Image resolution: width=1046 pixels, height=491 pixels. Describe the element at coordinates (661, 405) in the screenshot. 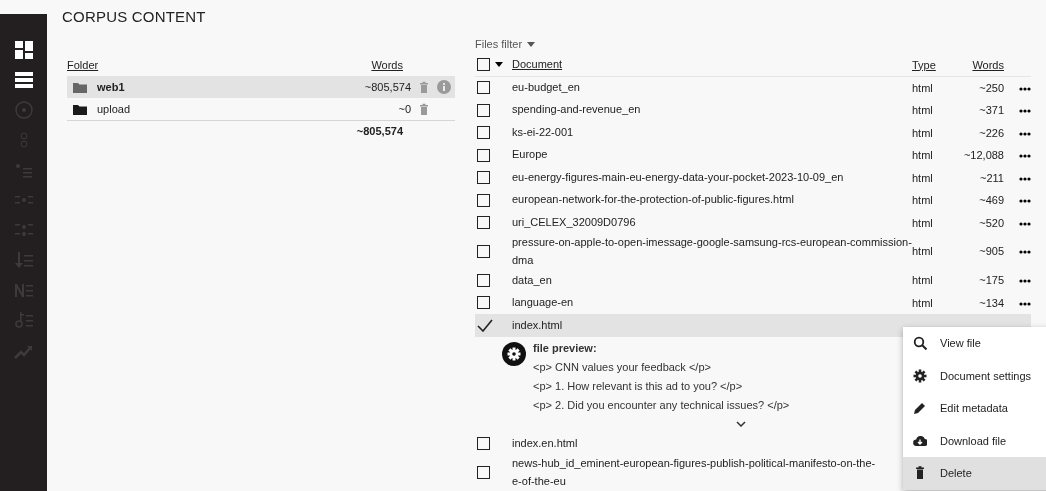

I see `preview-line: <p> 2. Did you encounter any technical issues? </p>` at that location.